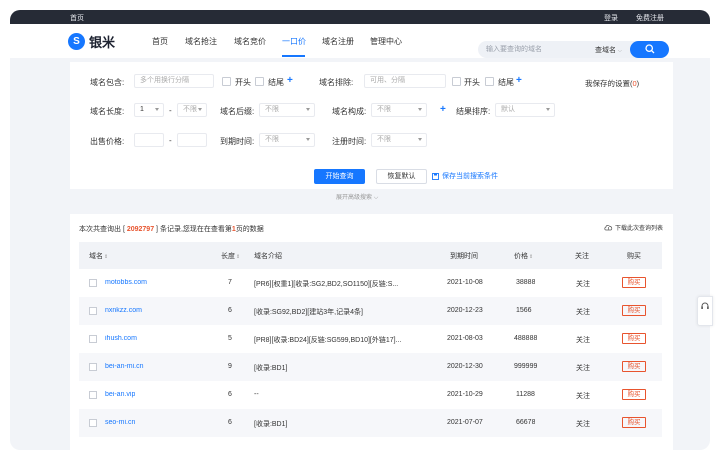  I want to click on start-search-button: 开始查询, so click(339, 176).